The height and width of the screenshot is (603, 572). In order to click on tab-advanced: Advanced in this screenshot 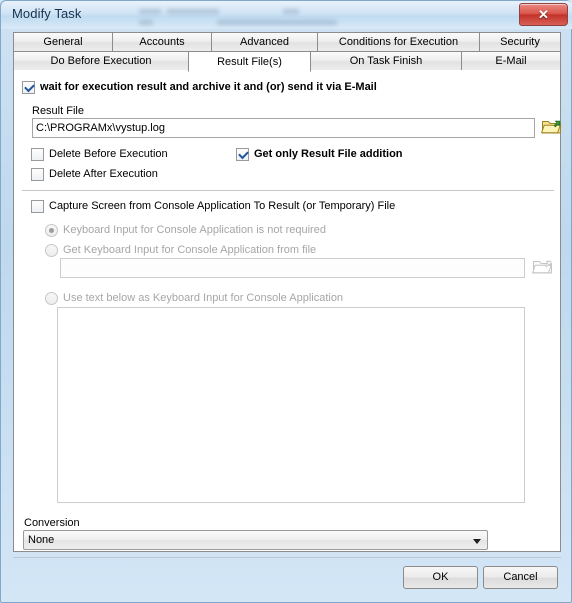, I will do `click(264, 42)`.